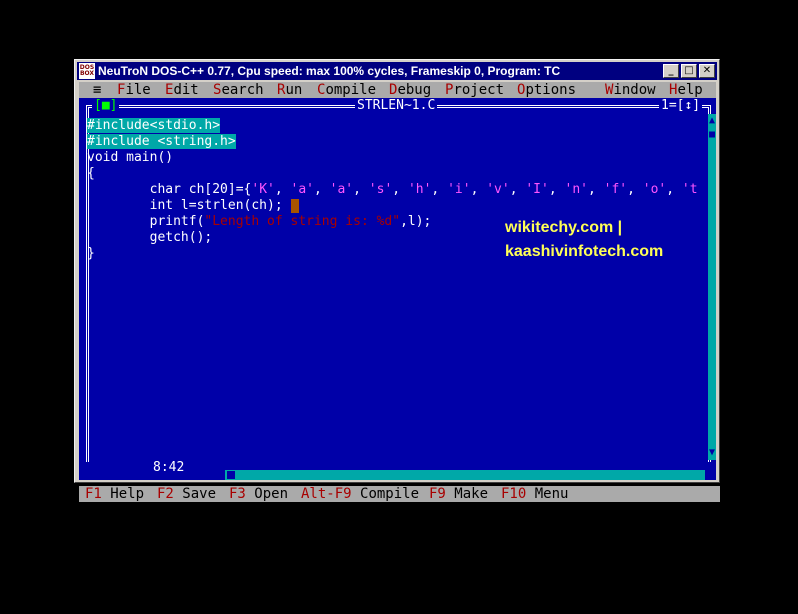 The width and height of the screenshot is (798, 614). I want to click on string-literal: 'n', so click(576, 189).